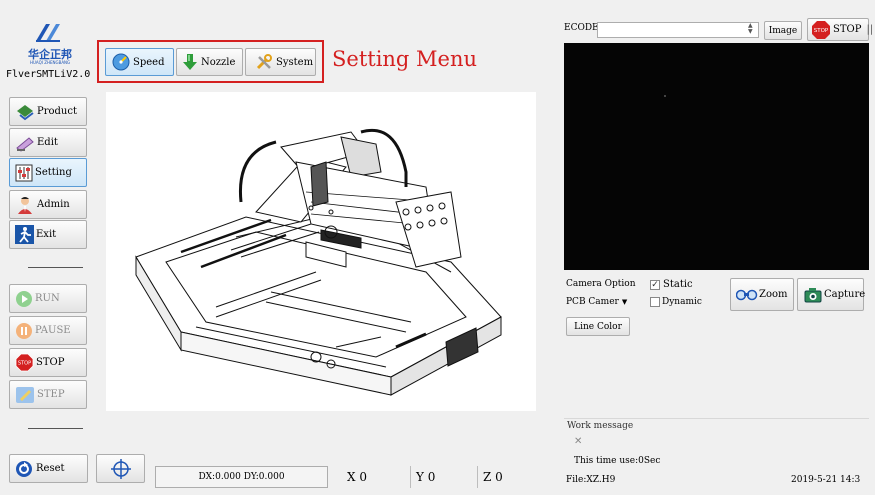 This screenshot has width=875, height=495. Describe the element at coordinates (583, 28) in the screenshot. I see `ecode-label: ECODE:` at that location.